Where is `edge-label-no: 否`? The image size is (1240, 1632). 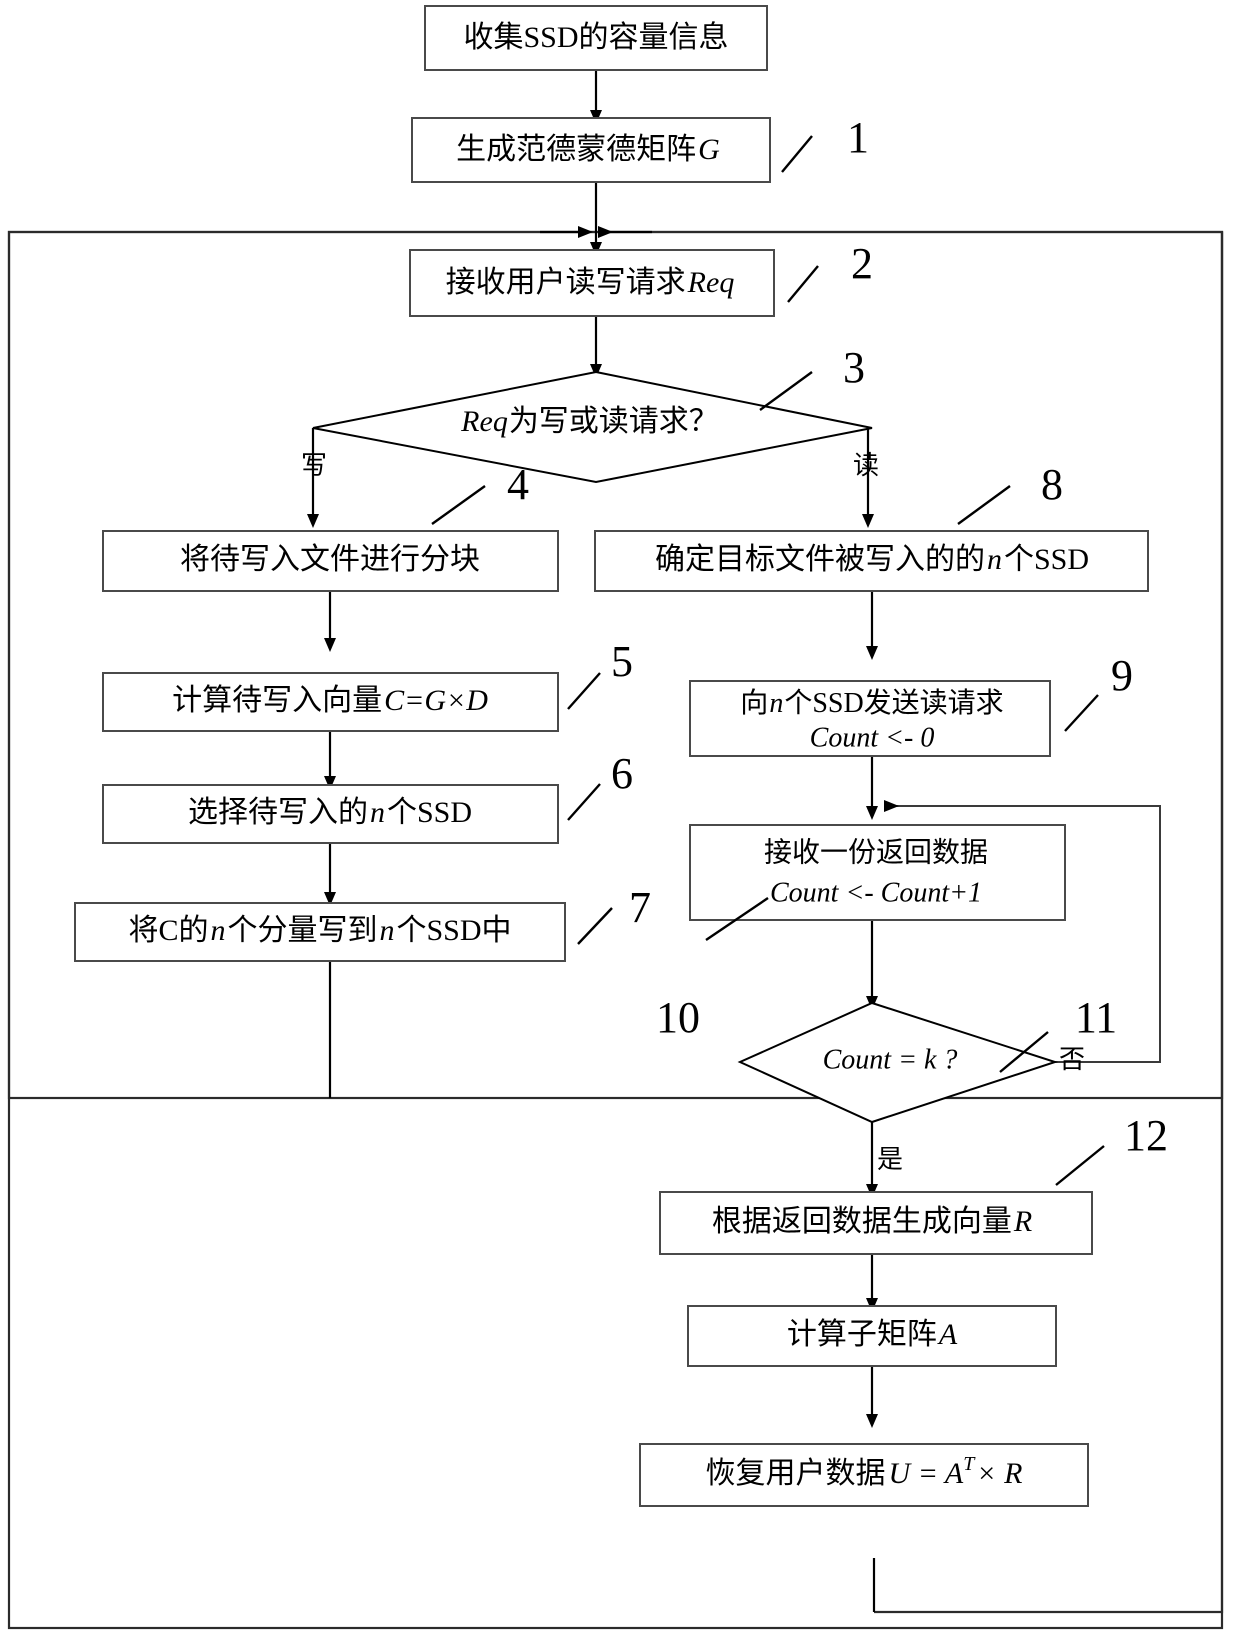
edge-label-no: 否 is located at coordinates (1072, 1059).